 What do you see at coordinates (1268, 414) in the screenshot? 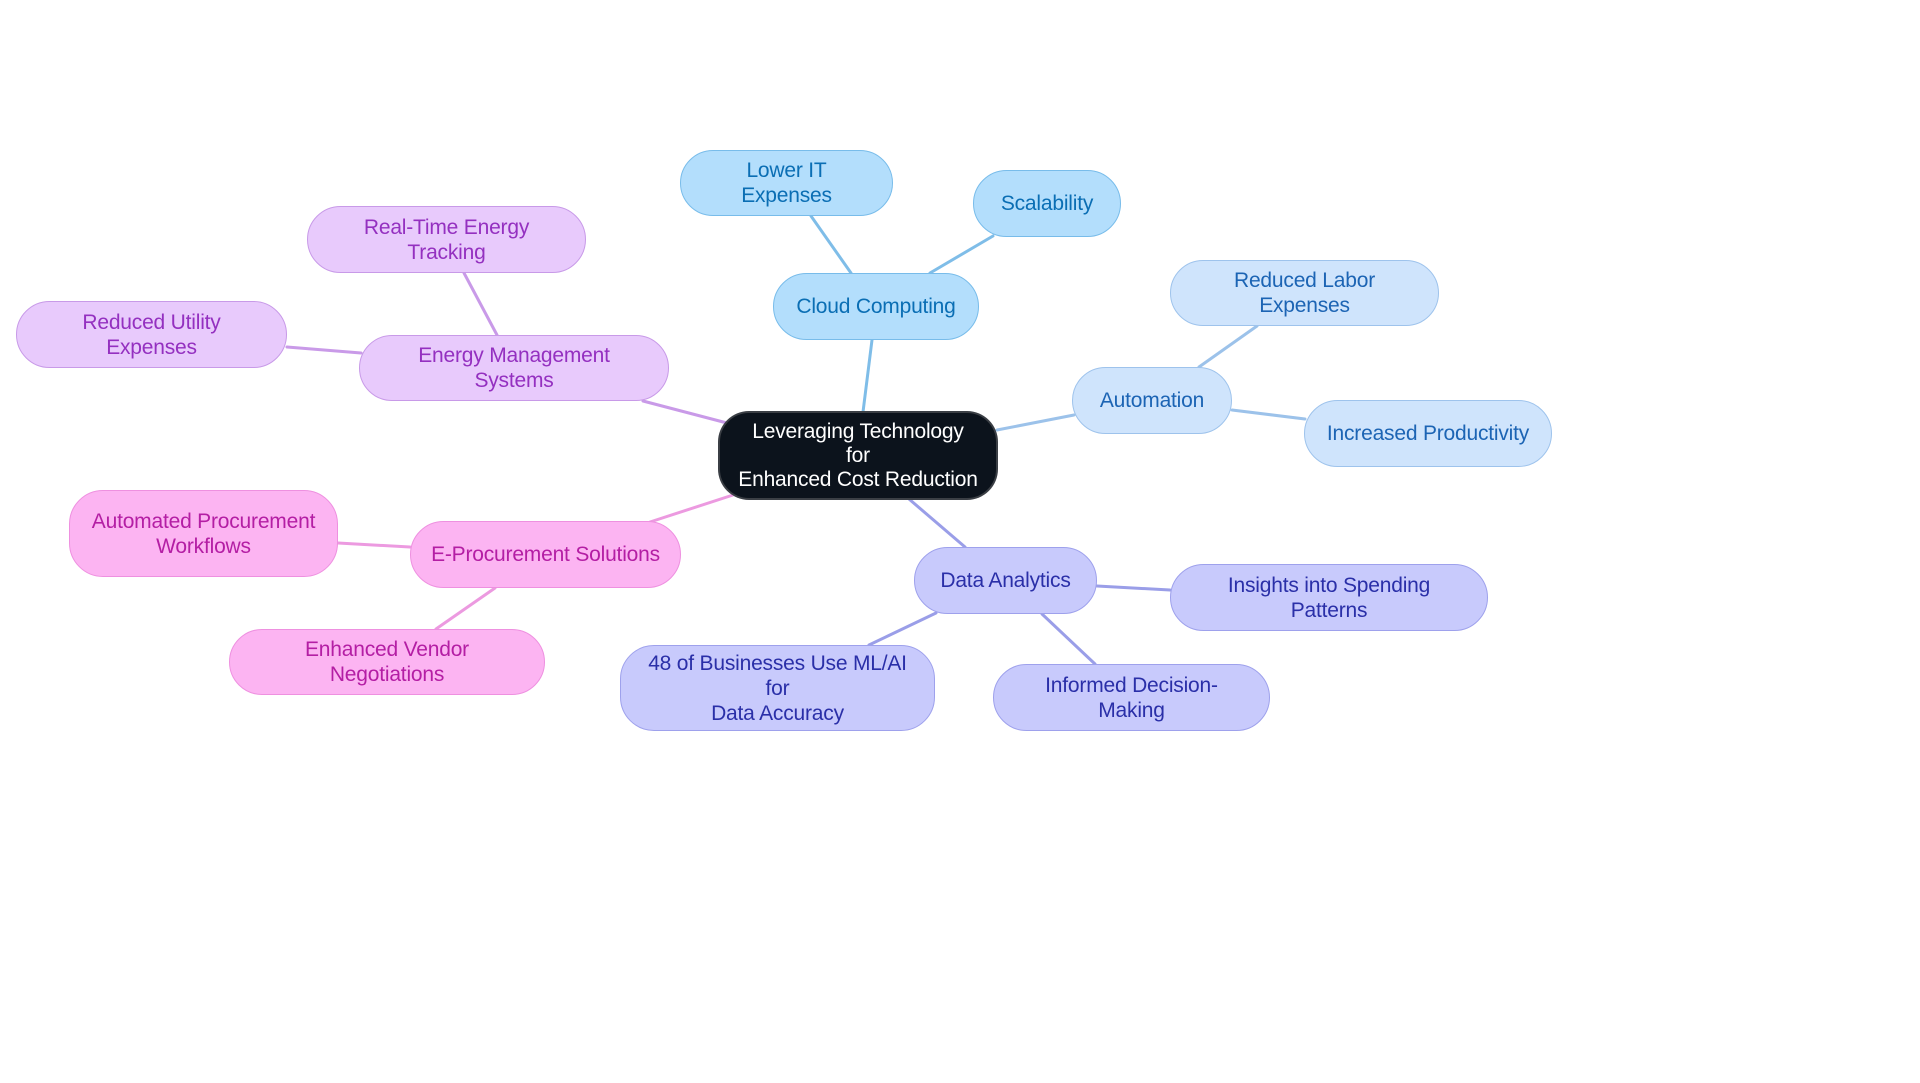
I see `edge-automation-auto-productivity` at bounding box center [1268, 414].